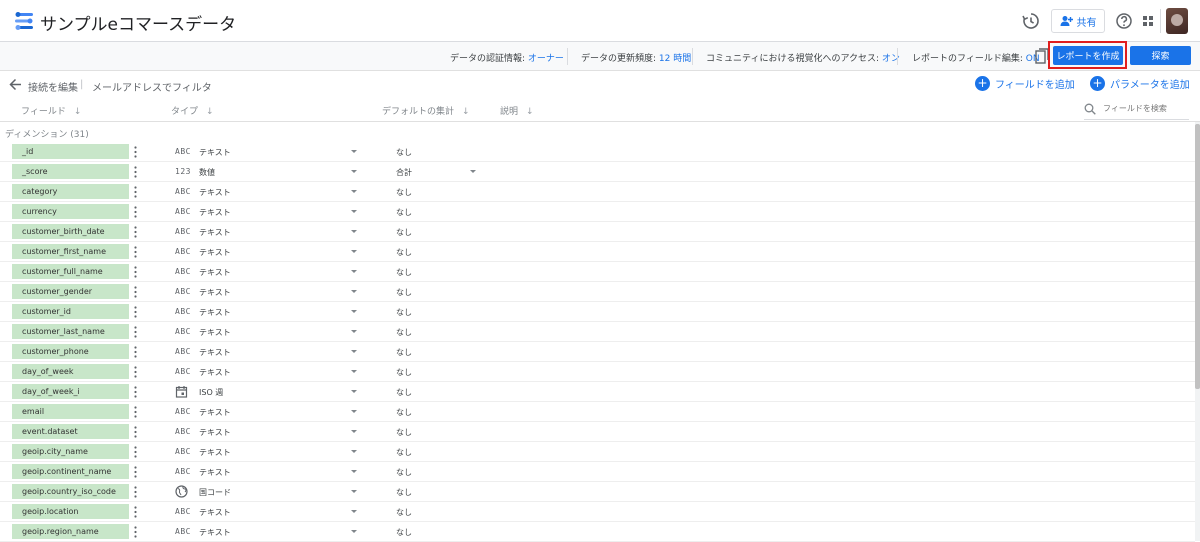  What do you see at coordinates (636, 57) in the screenshot?
I see `freshness-info: データの更新頻度: 12 時間` at bounding box center [636, 57].